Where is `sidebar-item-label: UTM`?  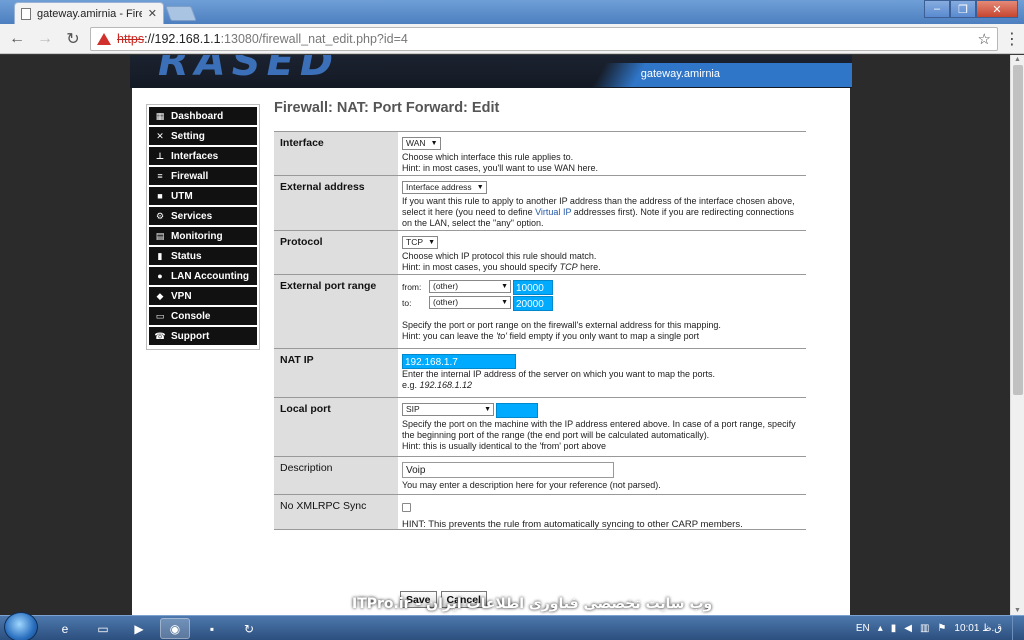 sidebar-item-label: UTM is located at coordinates (182, 196).